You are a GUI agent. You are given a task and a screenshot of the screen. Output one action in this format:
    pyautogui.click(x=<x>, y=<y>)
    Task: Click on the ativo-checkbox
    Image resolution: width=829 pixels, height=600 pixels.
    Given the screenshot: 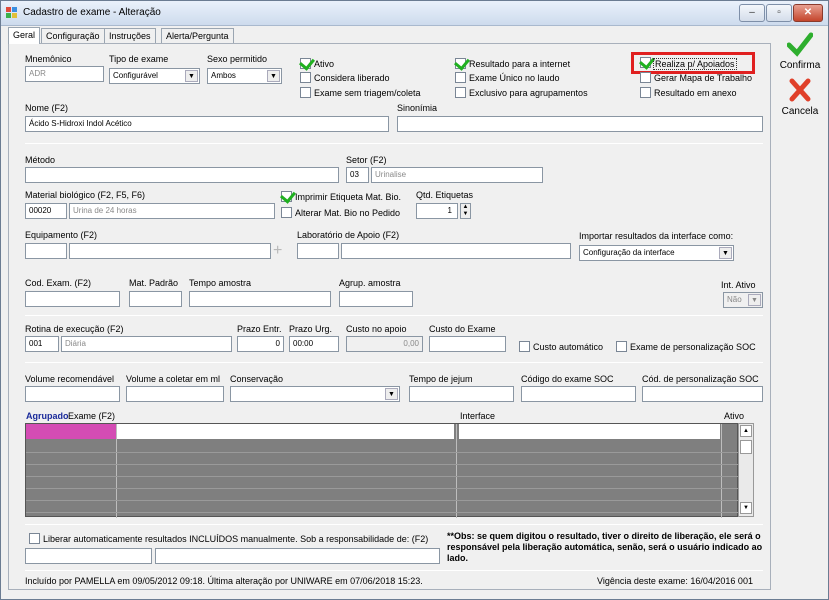 What is the action you would take?
    pyautogui.click(x=305, y=63)
    